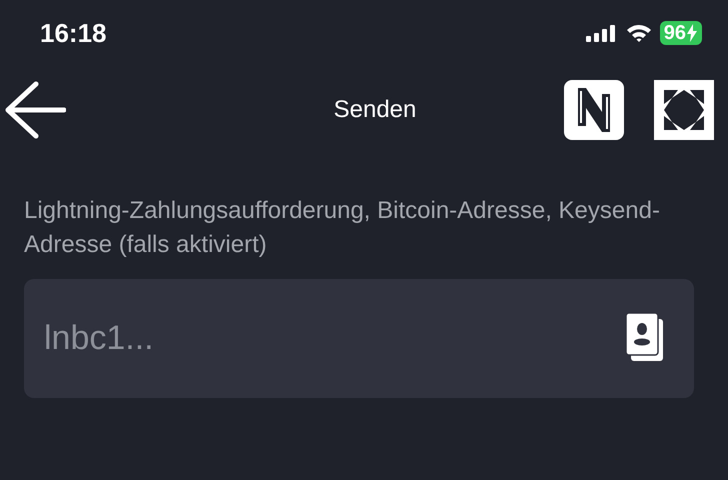 This screenshot has width=728, height=480. Describe the element at coordinates (602, 33) in the screenshot. I see `signal-icon` at that location.